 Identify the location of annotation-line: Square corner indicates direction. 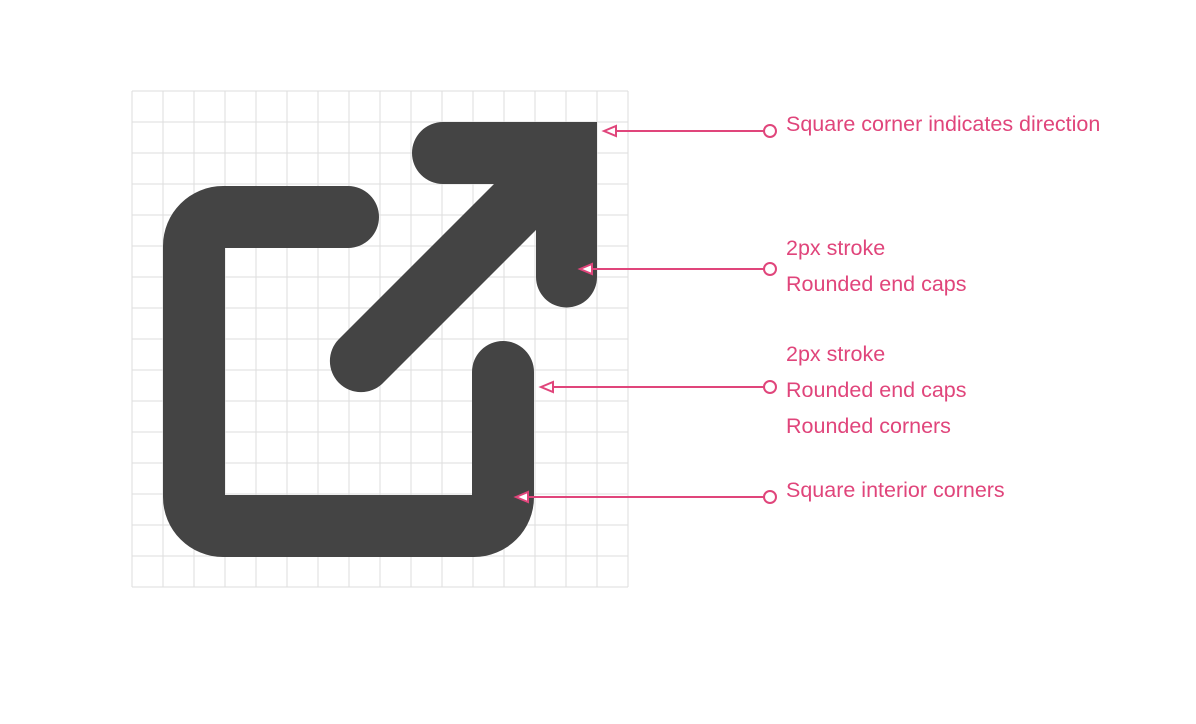
(943, 124).